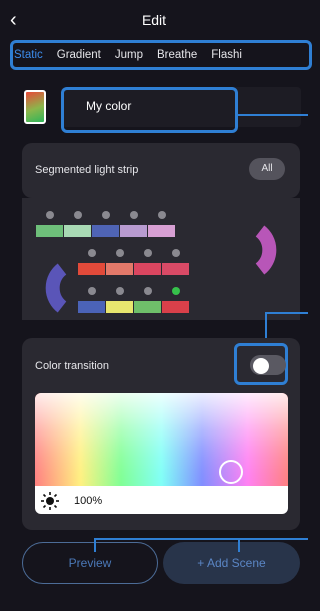 Image resolution: width=320 pixels, height=611 pixels. What do you see at coordinates (231, 563) in the screenshot?
I see `add-scene-button: + Add Scene` at bounding box center [231, 563].